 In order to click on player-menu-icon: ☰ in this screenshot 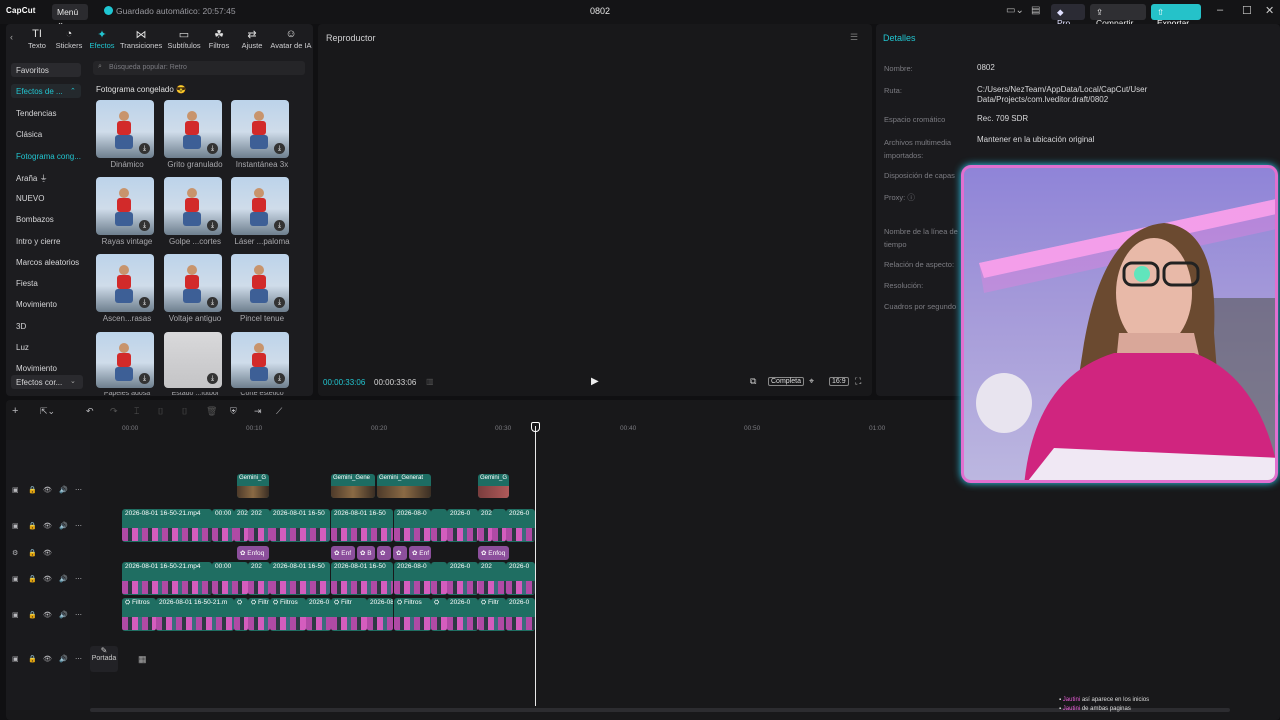, I will do `click(854, 37)`.